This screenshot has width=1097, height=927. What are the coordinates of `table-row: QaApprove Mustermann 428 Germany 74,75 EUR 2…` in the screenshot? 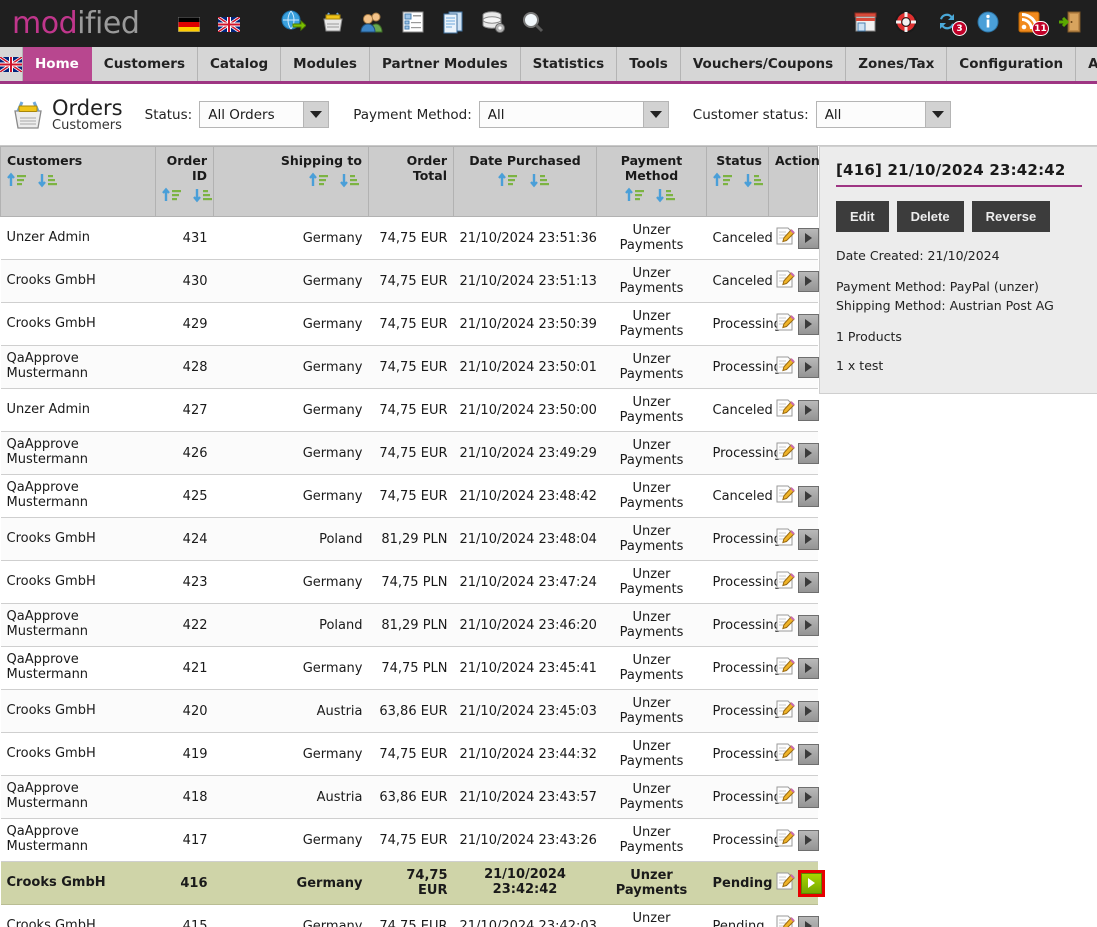 It's located at (409, 367).